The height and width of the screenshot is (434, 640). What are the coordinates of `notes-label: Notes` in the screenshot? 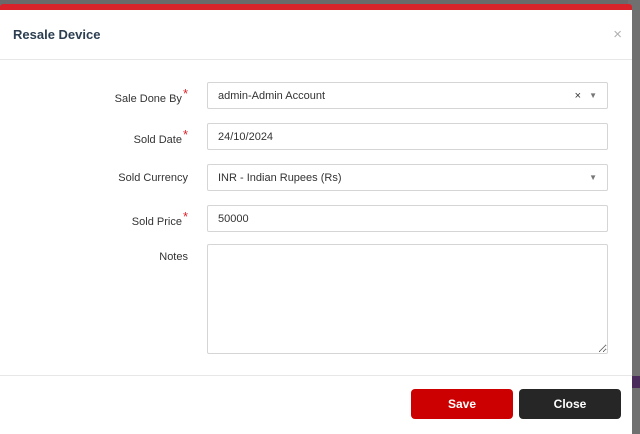 It's located at (173, 257).